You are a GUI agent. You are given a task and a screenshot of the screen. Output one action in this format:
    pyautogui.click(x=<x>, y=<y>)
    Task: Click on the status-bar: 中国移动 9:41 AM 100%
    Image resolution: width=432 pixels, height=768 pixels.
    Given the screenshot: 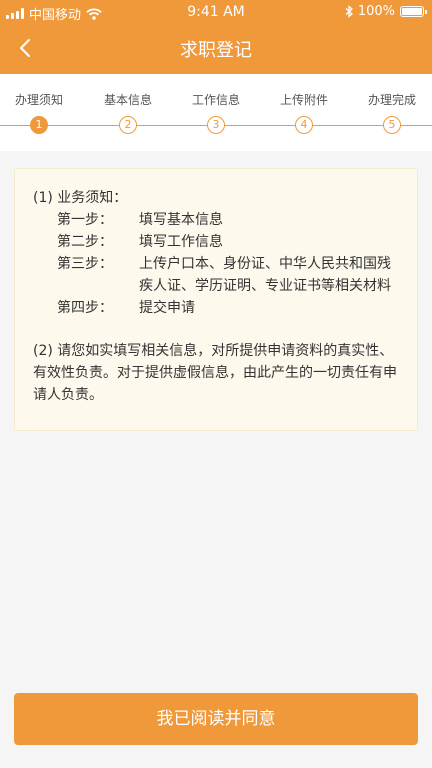 What is the action you would take?
    pyautogui.click(x=216, y=12)
    